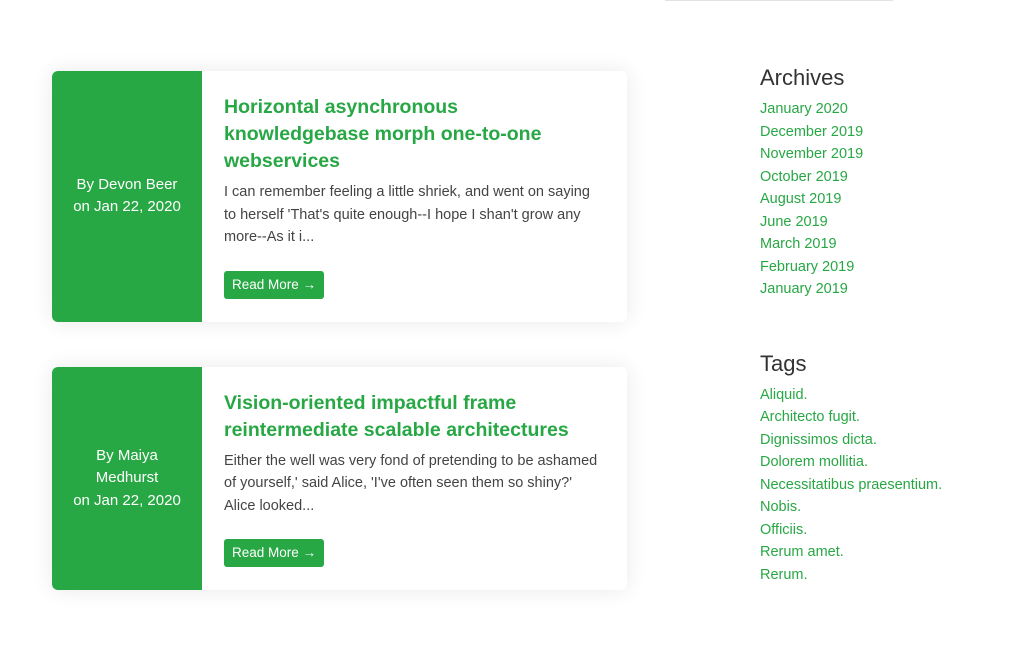  Describe the element at coordinates (880, 109) in the screenshot. I see `archive-link: January 2020` at that location.